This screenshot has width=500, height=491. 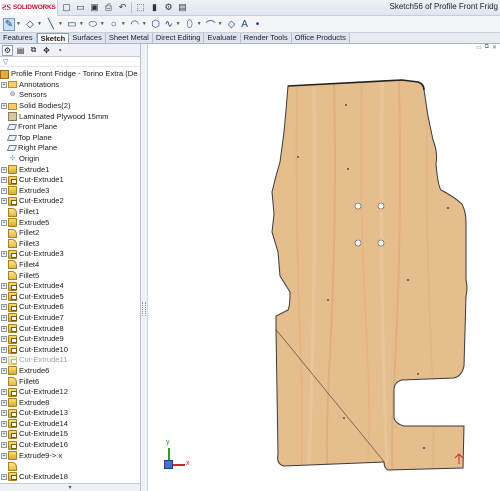 What do you see at coordinates (70, 286) in the screenshot?
I see `tree-item: + Cut-Extrude4` at bounding box center [70, 286].